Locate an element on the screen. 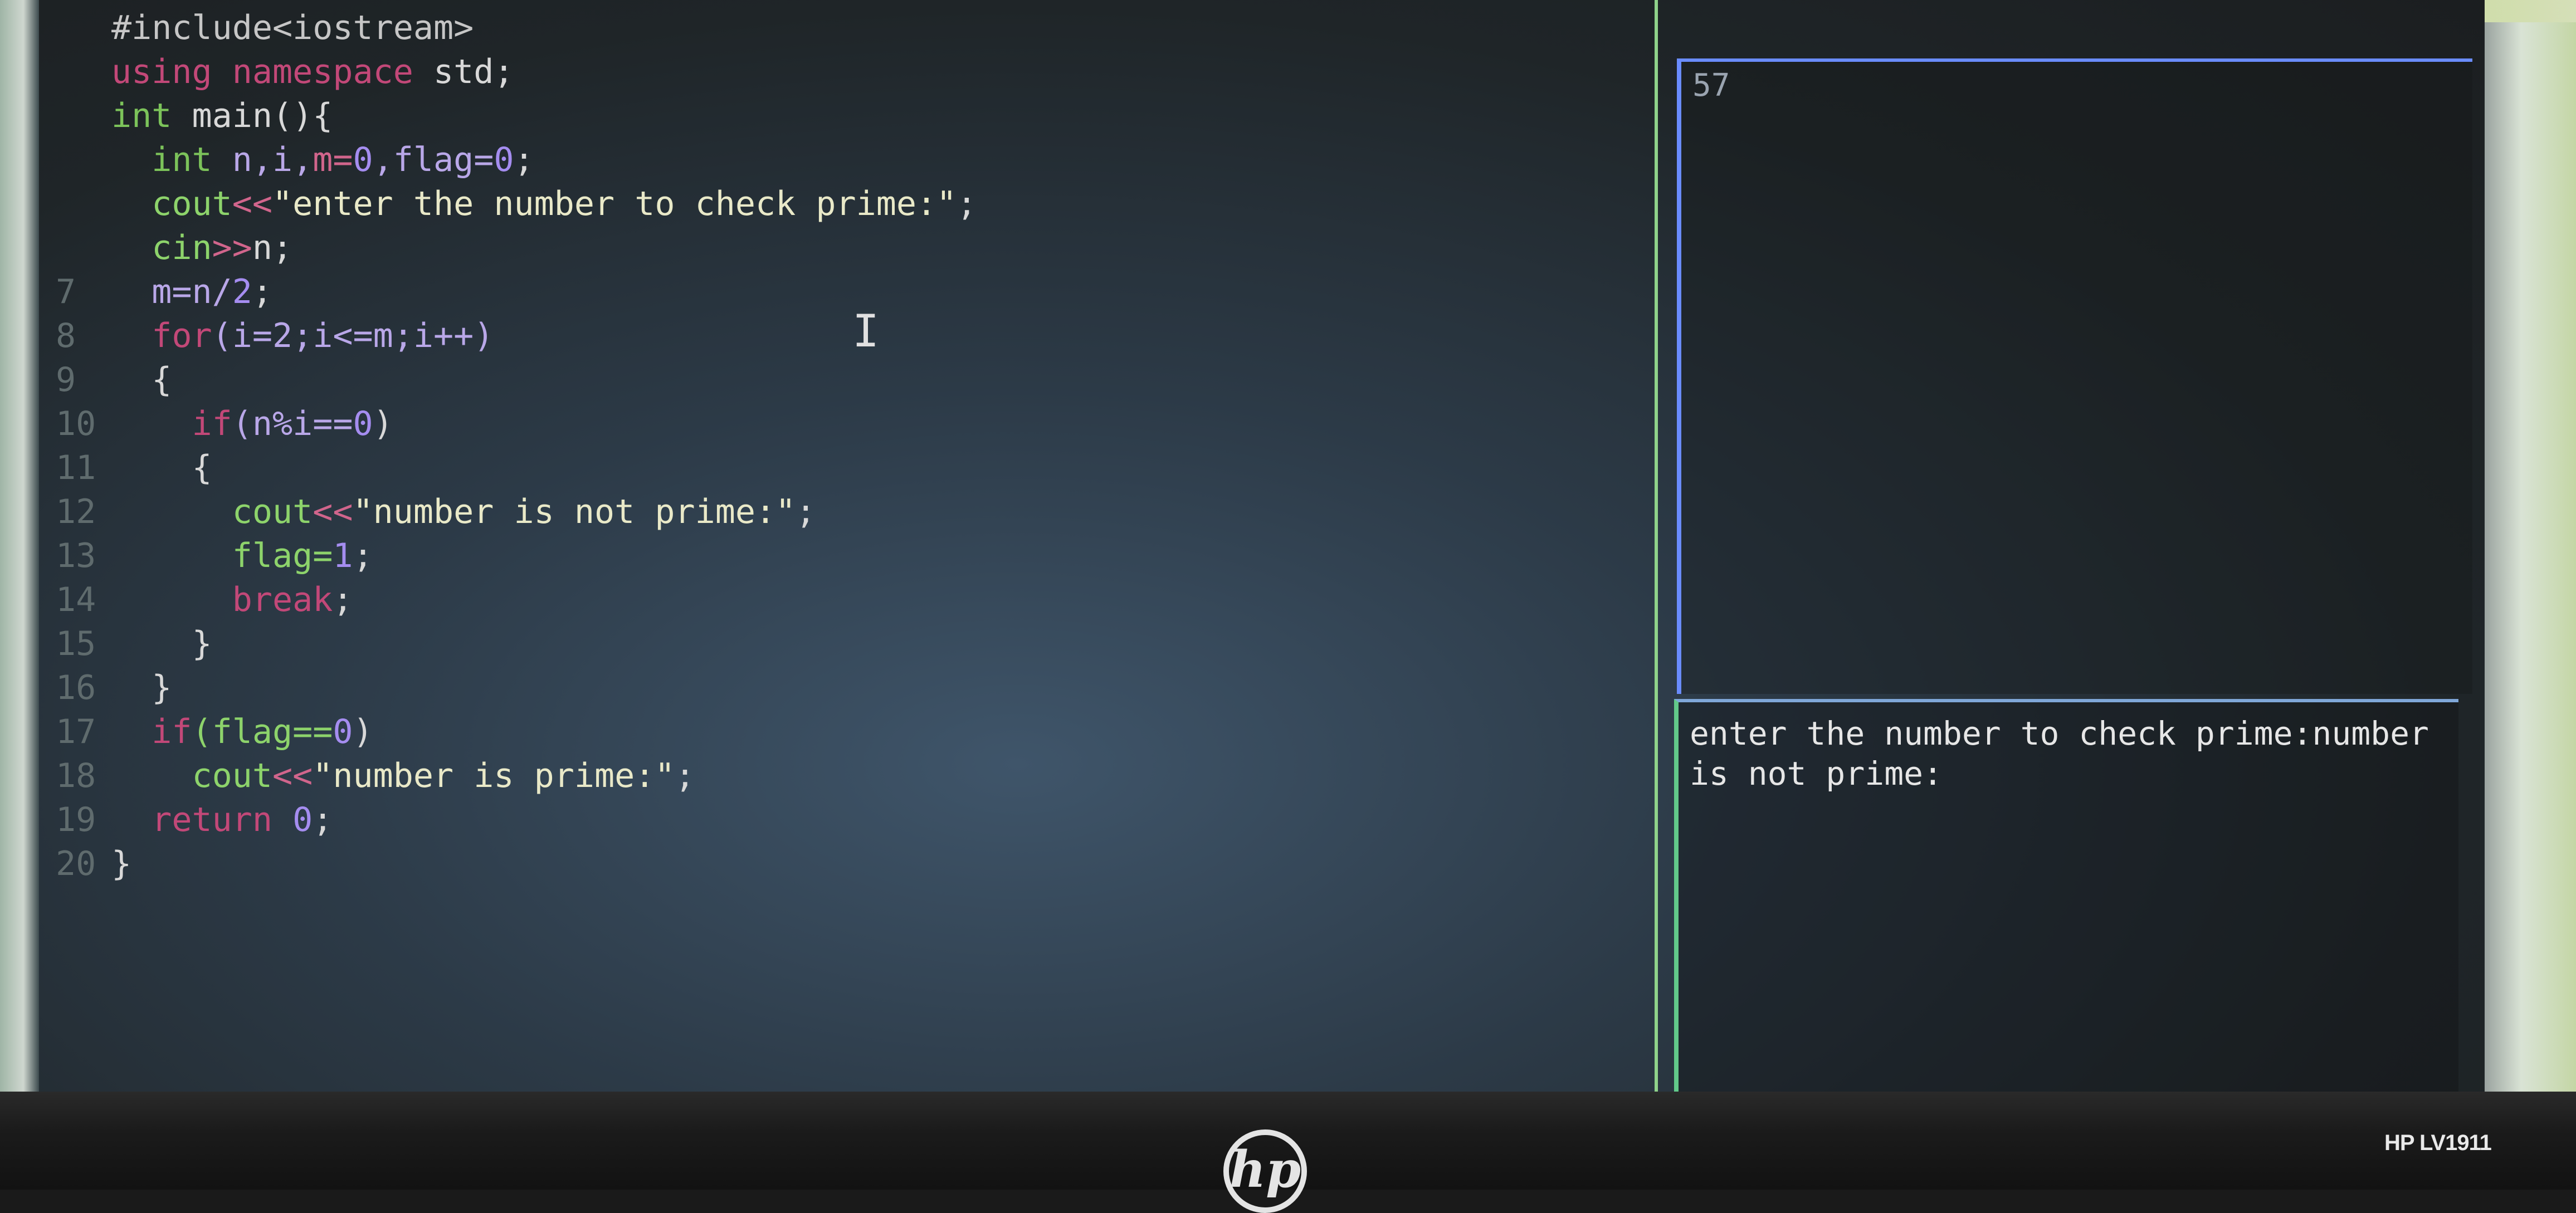 This screenshot has height=1213, width=2576. line-number: 19 is located at coordinates (76, 819).